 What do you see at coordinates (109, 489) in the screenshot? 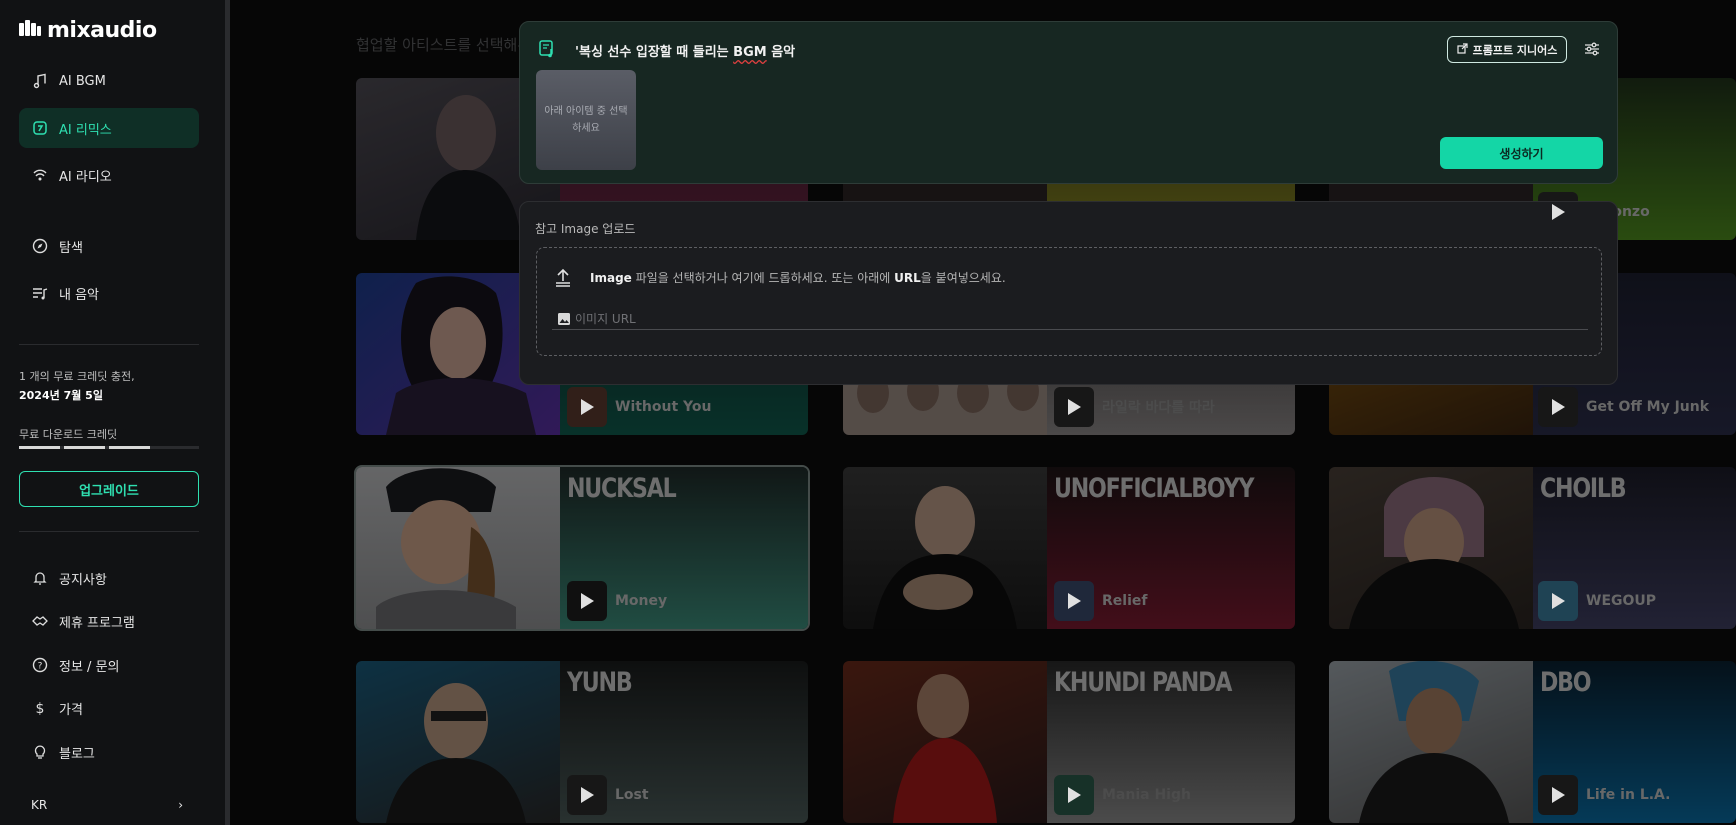
I see `upgrade-button: 업그레이드` at bounding box center [109, 489].